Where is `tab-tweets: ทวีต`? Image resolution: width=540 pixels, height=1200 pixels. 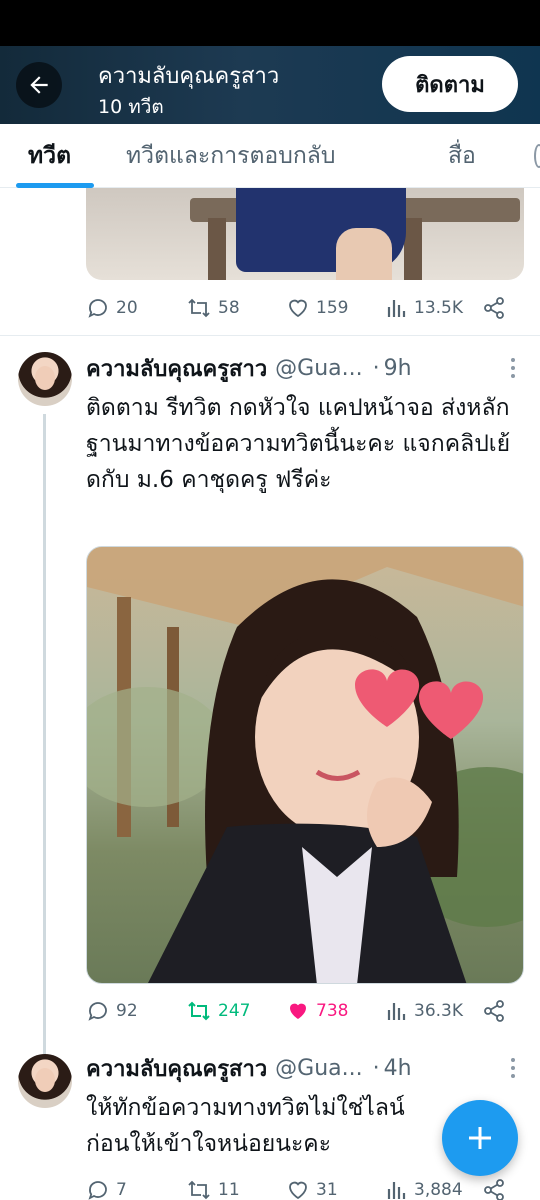 tab-tweets: ทวีต is located at coordinates (49, 156).